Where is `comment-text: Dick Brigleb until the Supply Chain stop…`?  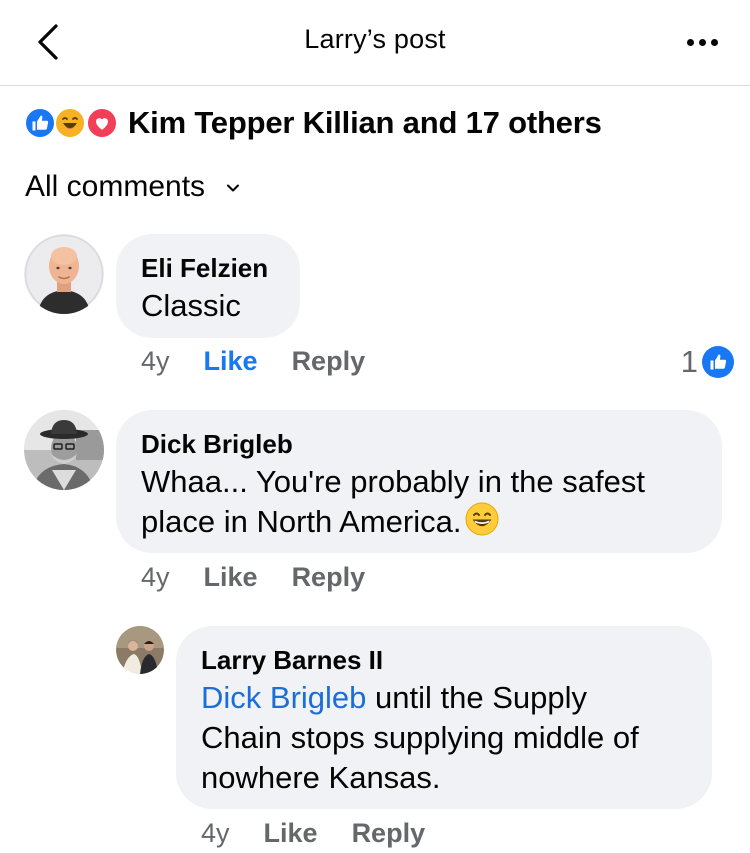 comment-text: Dick Brigleb until the Supply Chain stop… is located at coordinates (443, 738).